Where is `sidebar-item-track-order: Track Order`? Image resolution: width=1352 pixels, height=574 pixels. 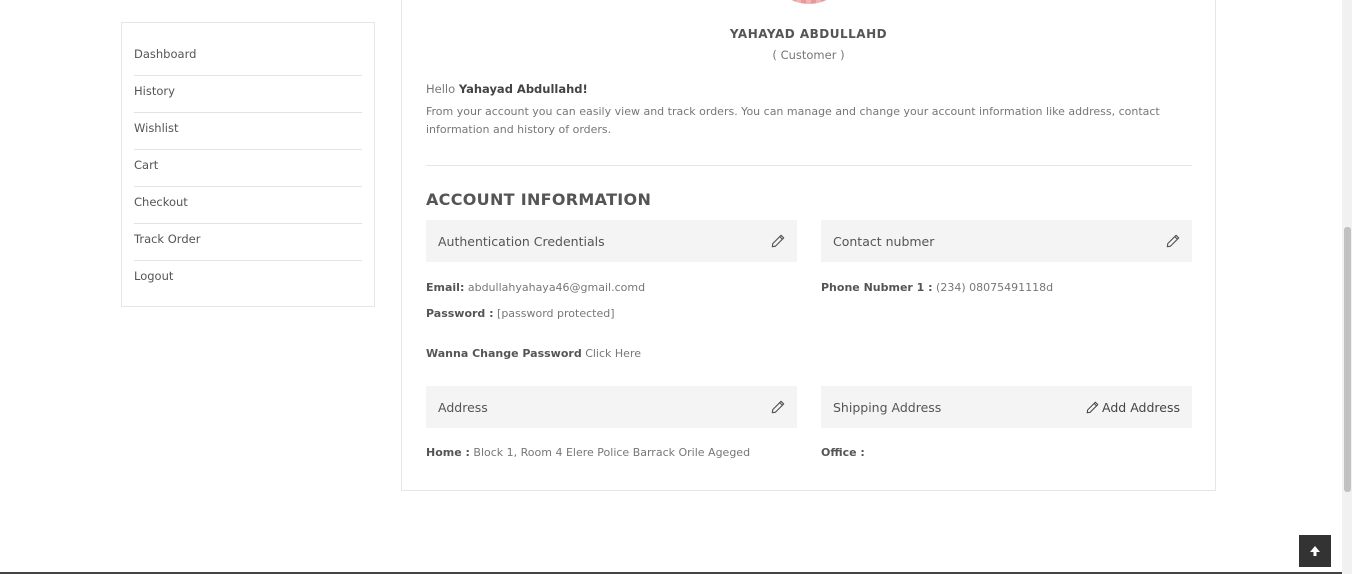 sidebar-item-track-order: Track Order is located at coordinates (248, 242).